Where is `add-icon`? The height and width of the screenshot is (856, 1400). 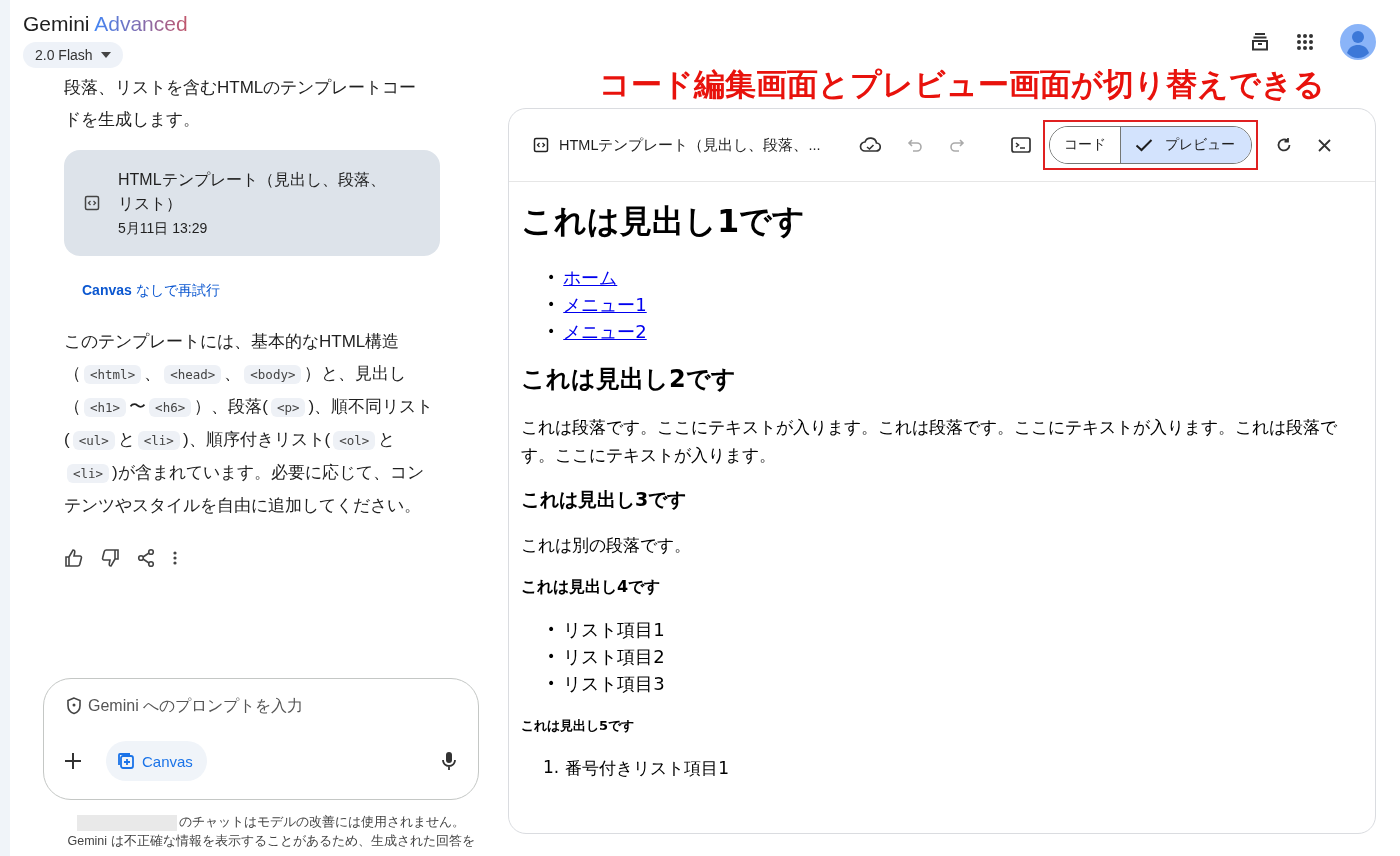 add-icon is located at coordinates (73, 761).